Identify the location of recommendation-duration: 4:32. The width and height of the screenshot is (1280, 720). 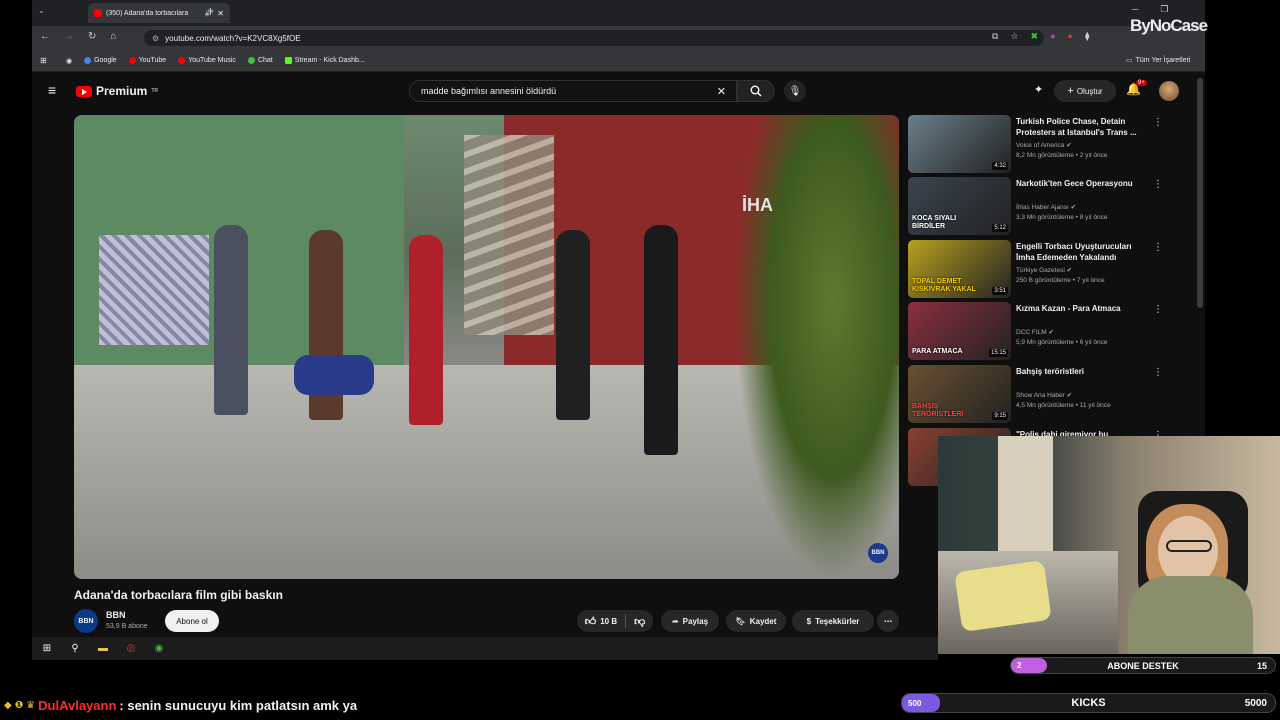
(1000, 166).